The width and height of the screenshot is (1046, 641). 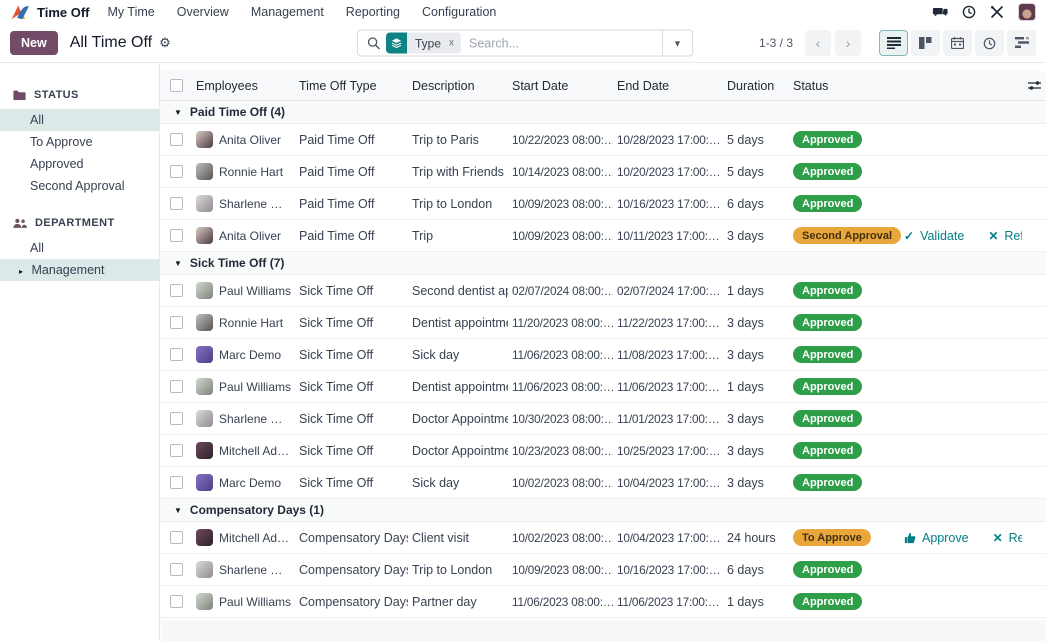 I want to click on select-all-checkbox, so click(x=176, y=85).